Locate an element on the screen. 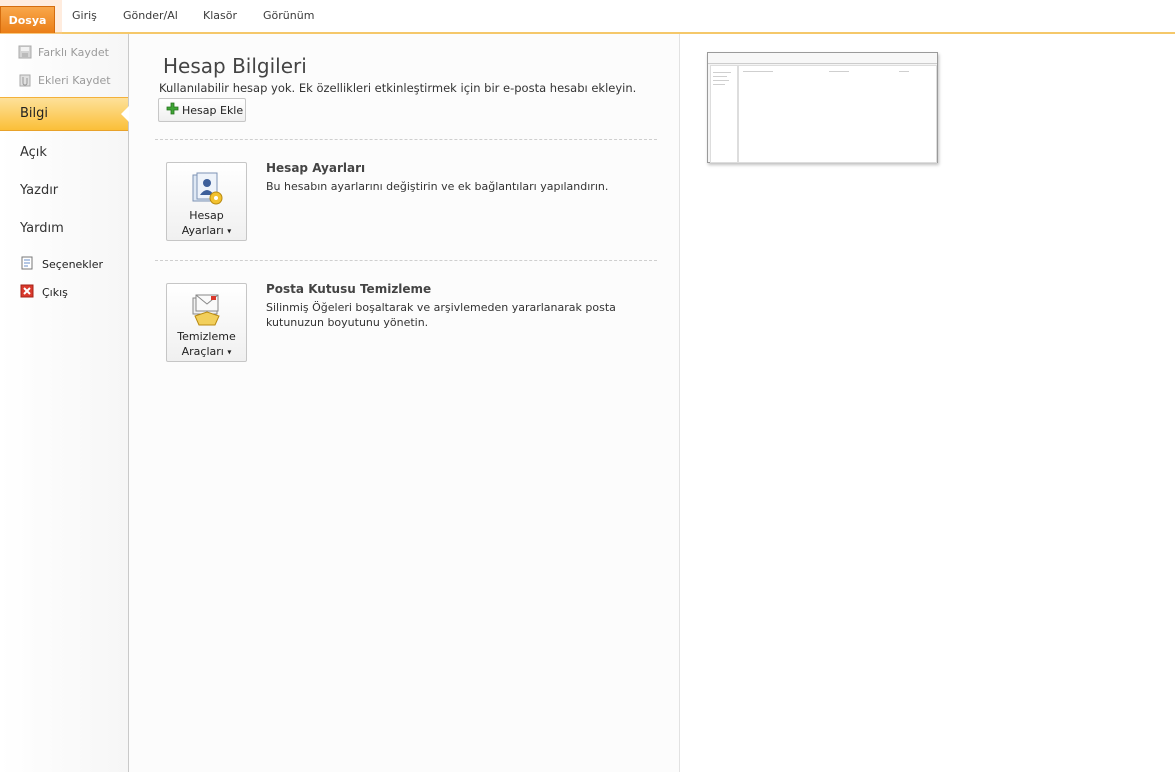 The image size is (1175, 772). nav-exit: Çıkış is located at coordinates (44, 292).